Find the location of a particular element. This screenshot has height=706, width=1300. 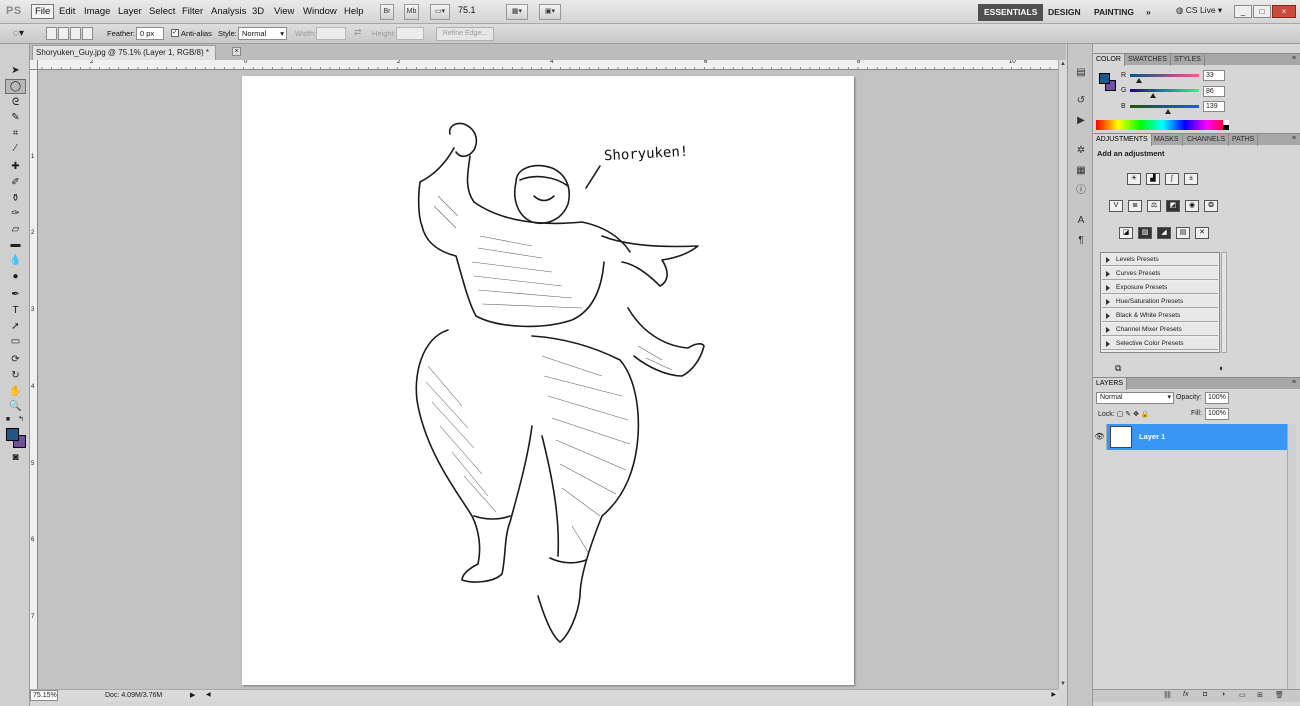

actions-panel-icon: ▶ is located at coordinates (1081, 121).